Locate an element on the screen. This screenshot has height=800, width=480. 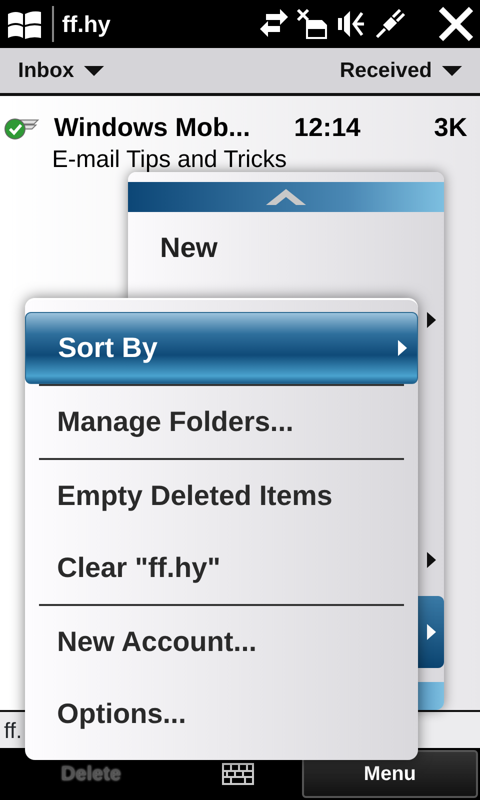
keyboard-icon is located at coordinates (238, 774).